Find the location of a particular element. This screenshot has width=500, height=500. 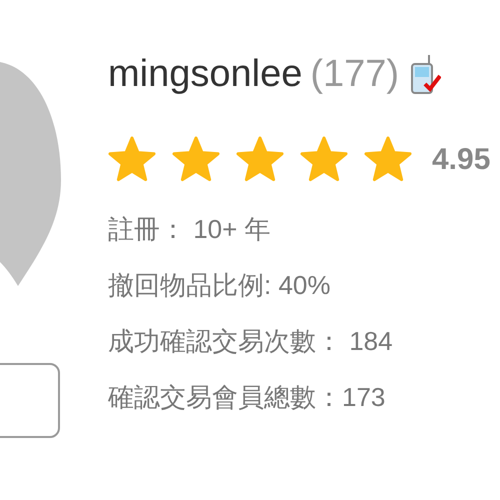

seller-stat: 註冊： 10+ 年 is located at coordinates (190, 229).